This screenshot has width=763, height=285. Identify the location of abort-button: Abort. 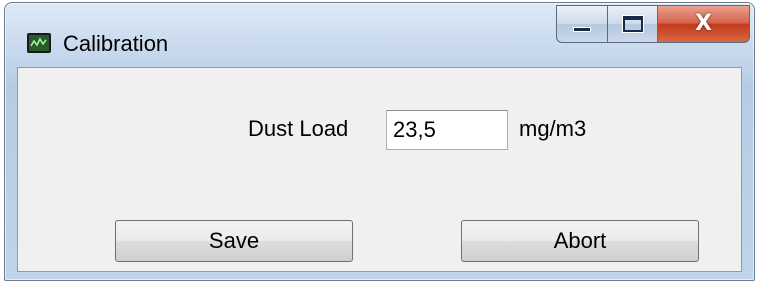
(580, 241).